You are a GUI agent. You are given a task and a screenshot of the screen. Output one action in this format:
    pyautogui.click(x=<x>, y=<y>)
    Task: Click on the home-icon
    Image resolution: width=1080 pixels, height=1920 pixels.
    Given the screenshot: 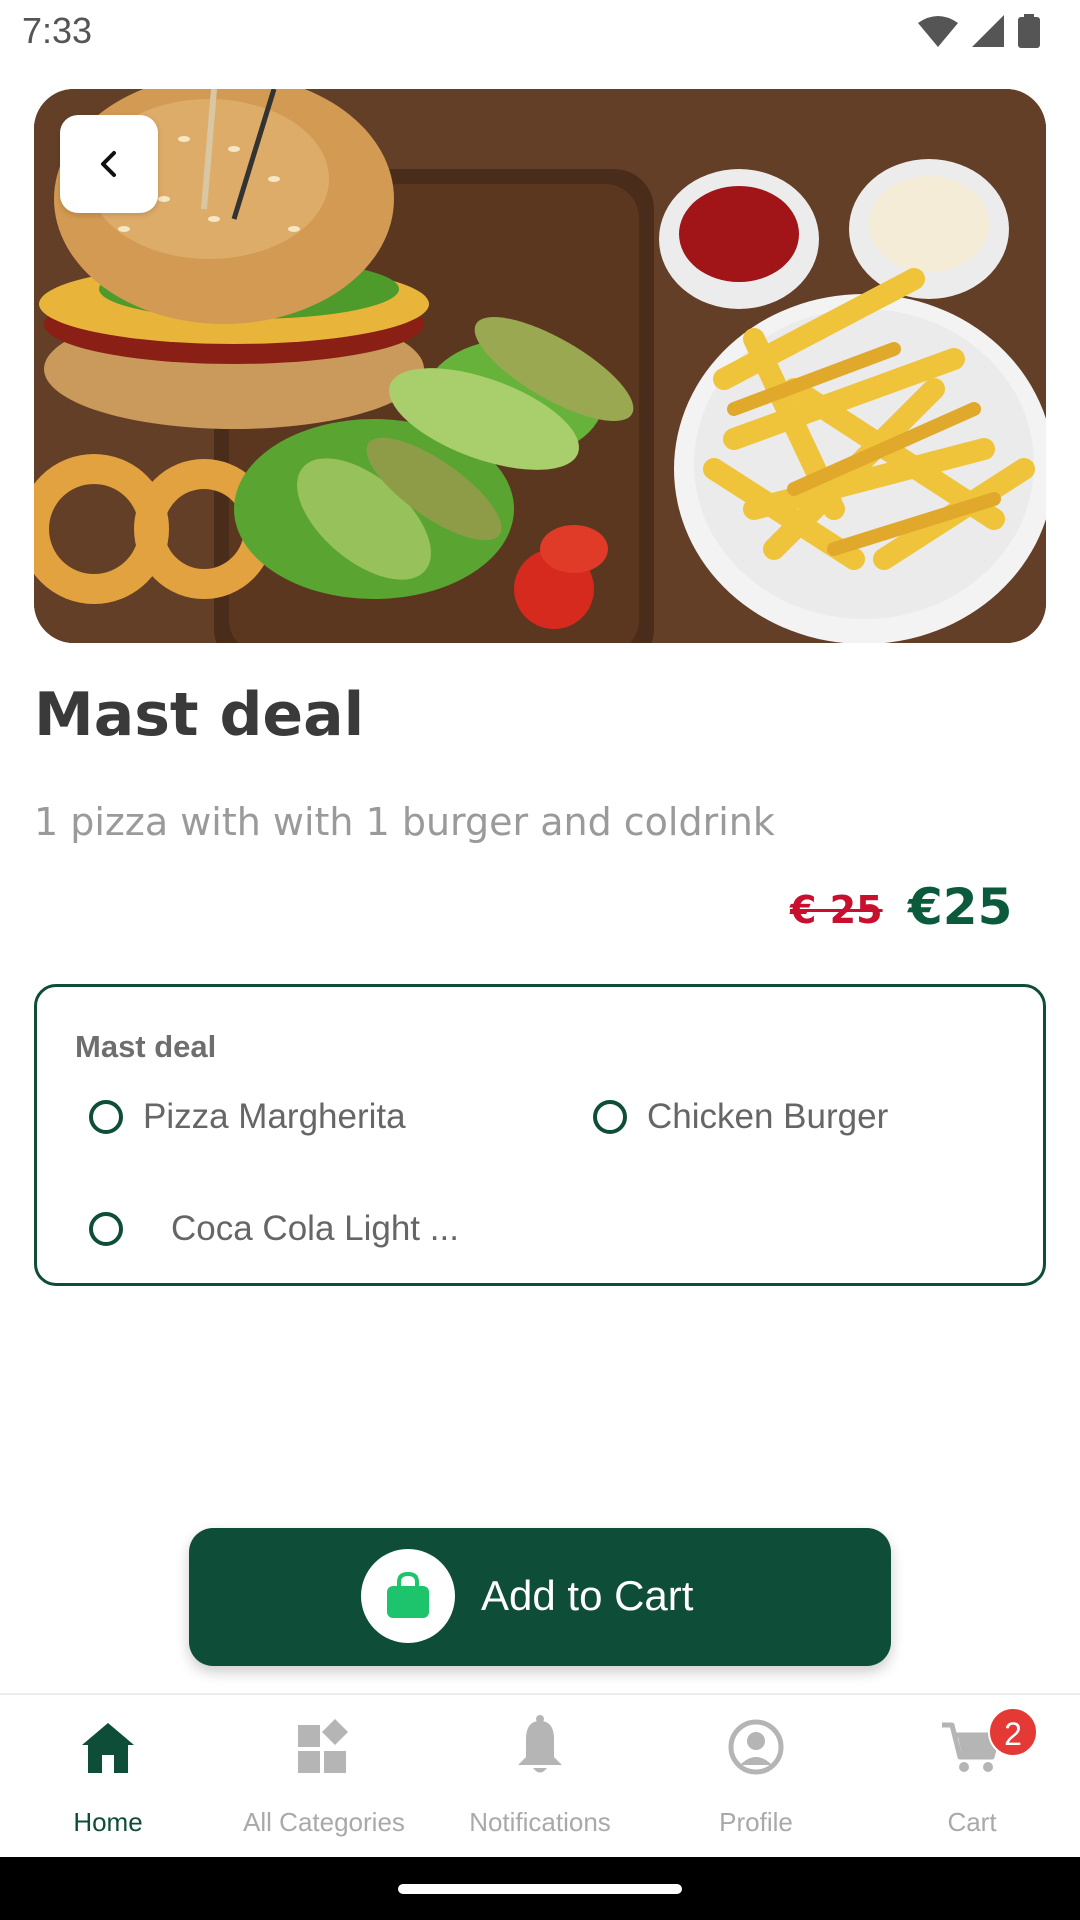 What is the action you would take?
    pyautogui.click(x=108, y=1748)
    